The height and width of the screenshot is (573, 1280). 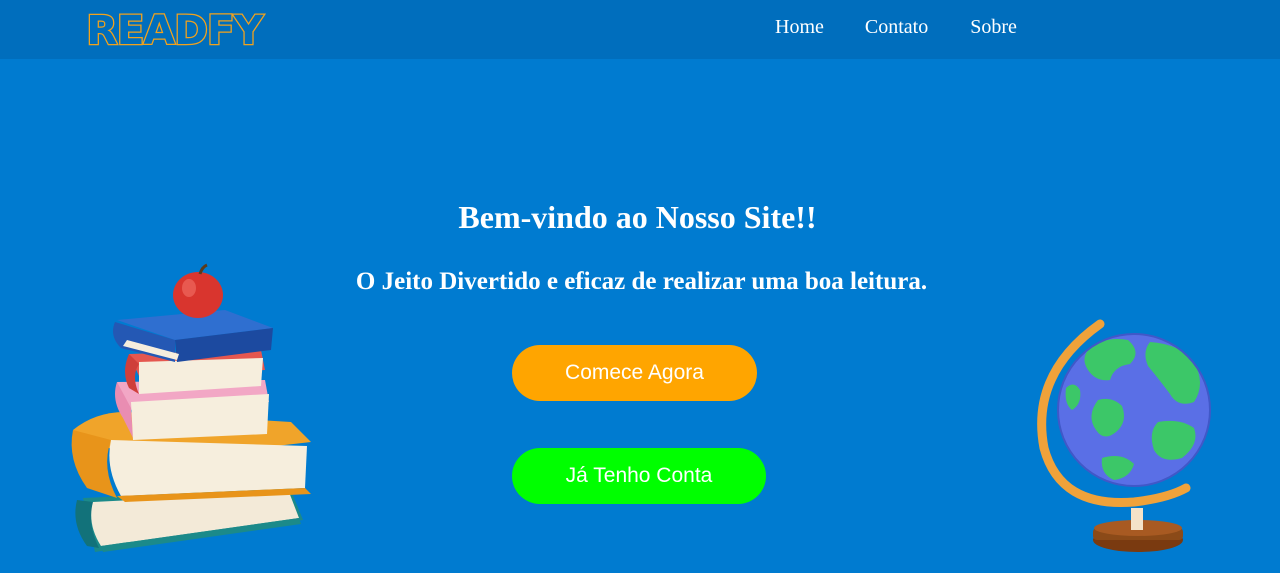 What do you see at coordinates (640, 29) in the screenshot?
I see `navbar: READFY Home Contato Sobre` at bounding box center [640, 29].